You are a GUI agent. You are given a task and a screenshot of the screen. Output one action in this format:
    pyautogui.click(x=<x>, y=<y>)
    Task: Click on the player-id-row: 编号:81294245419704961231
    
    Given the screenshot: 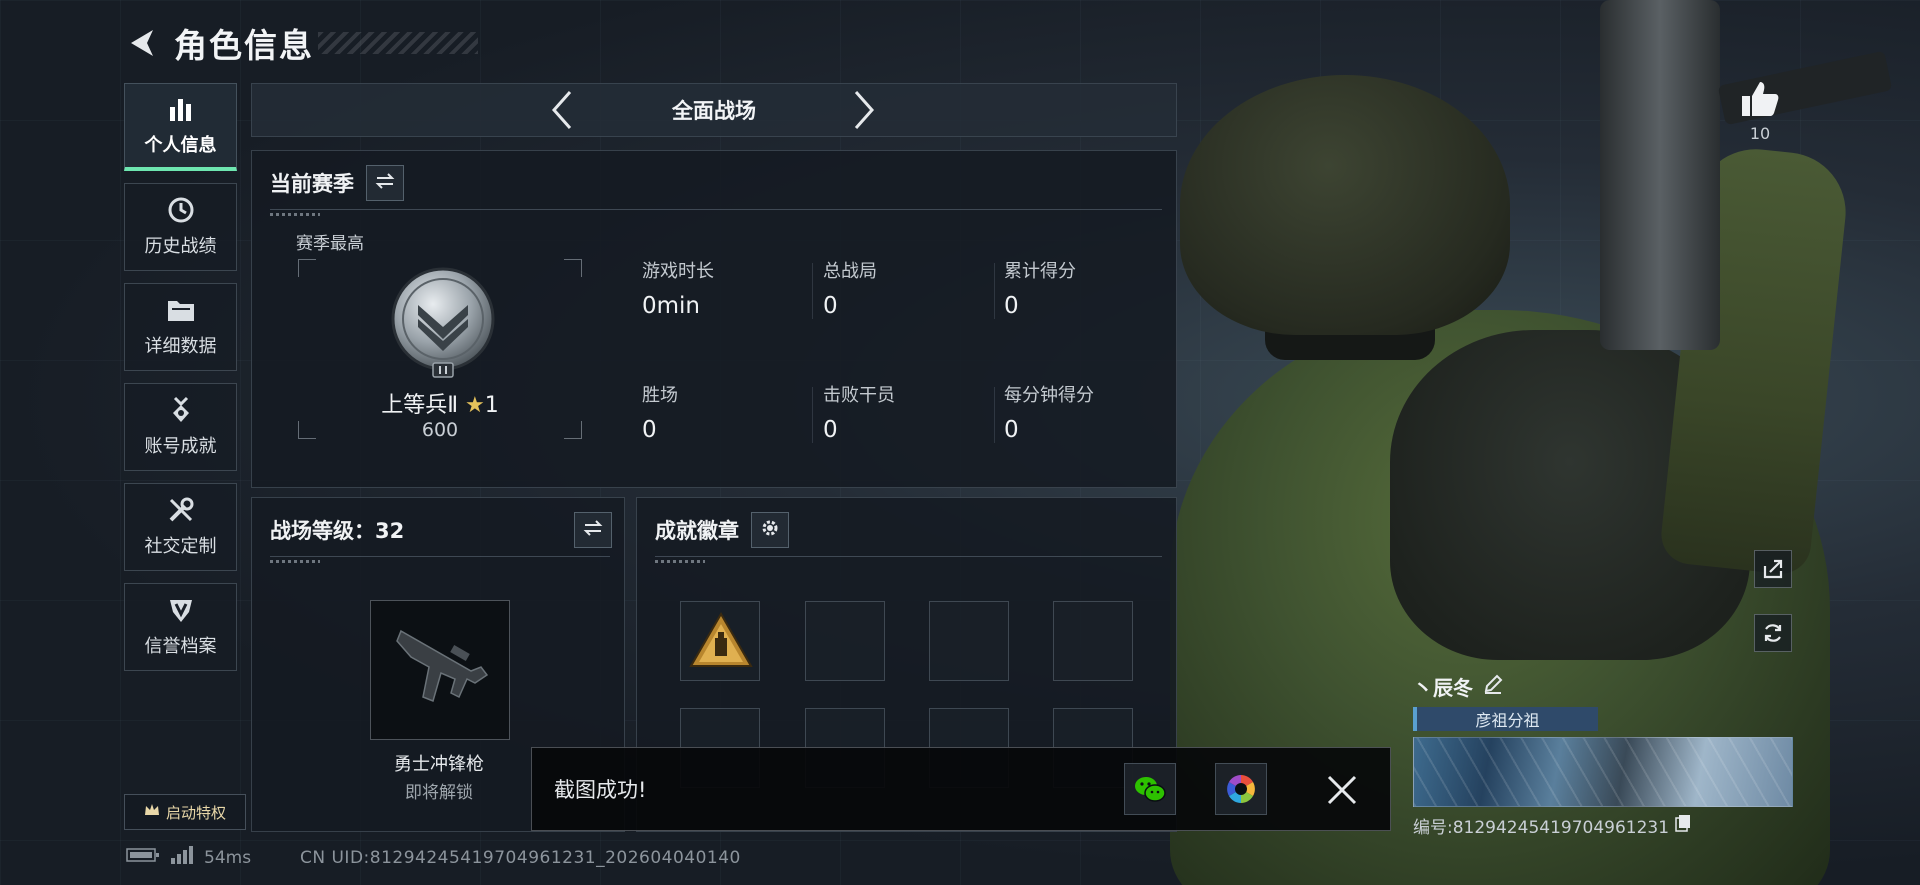 What is the action you would take?
    pyautogui.click(x=1603, y=825)
    